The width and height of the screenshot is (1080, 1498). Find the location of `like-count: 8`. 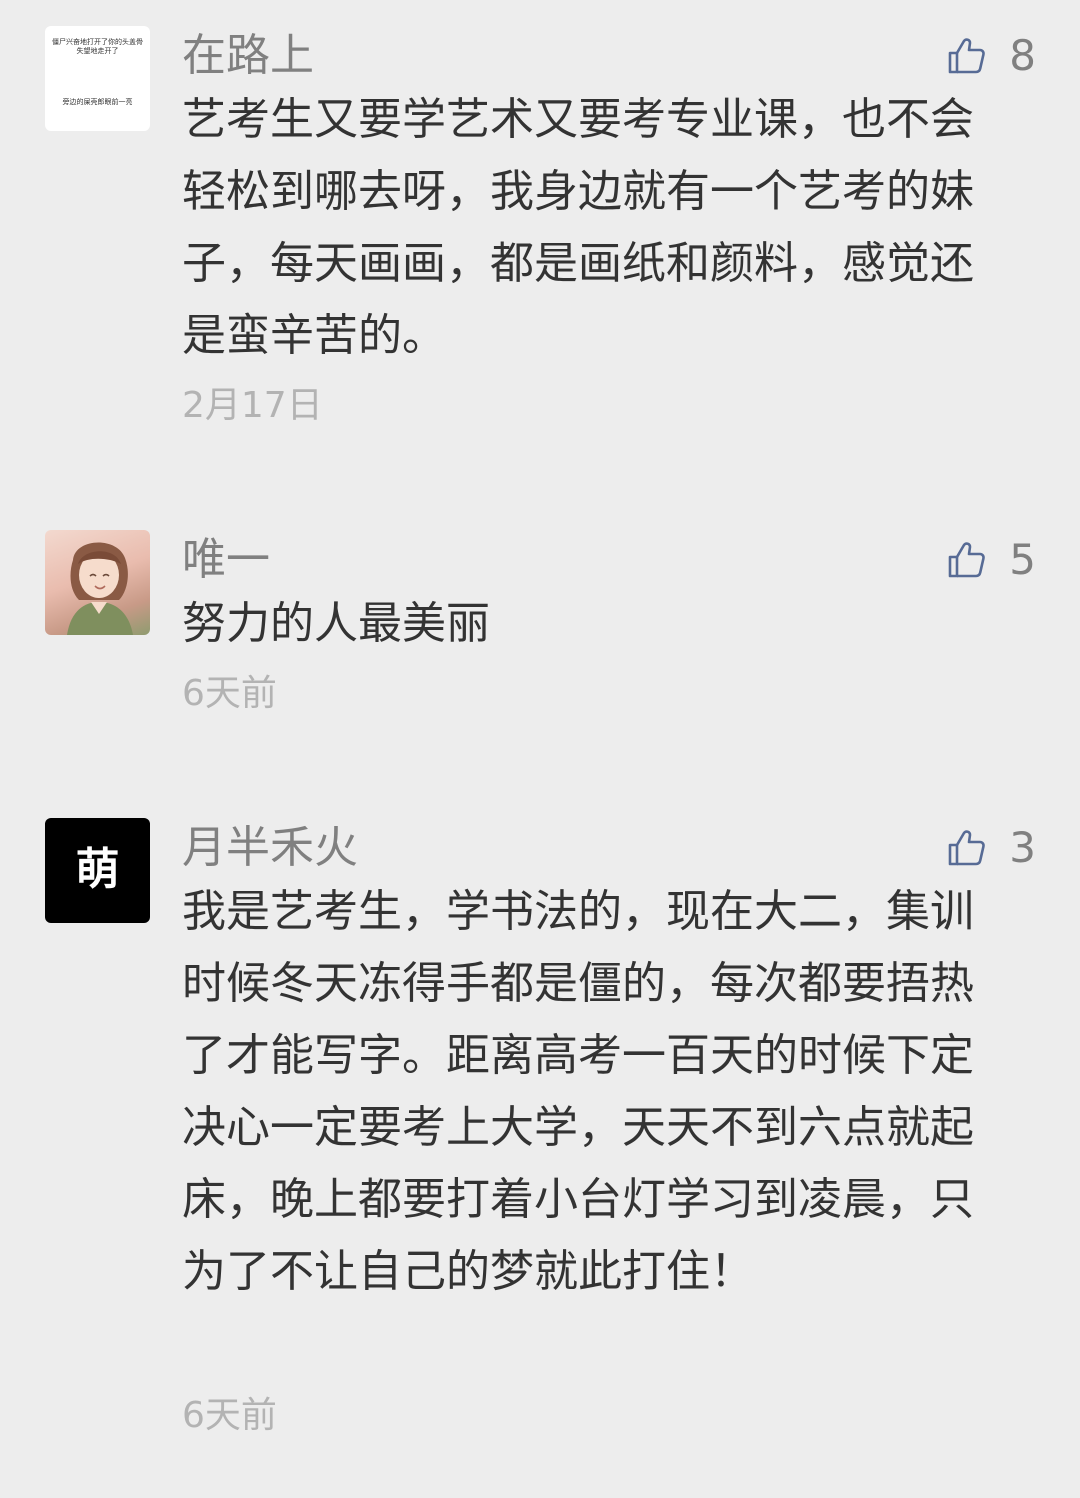

like-count: 8 is located at coordinates (1022, 55).